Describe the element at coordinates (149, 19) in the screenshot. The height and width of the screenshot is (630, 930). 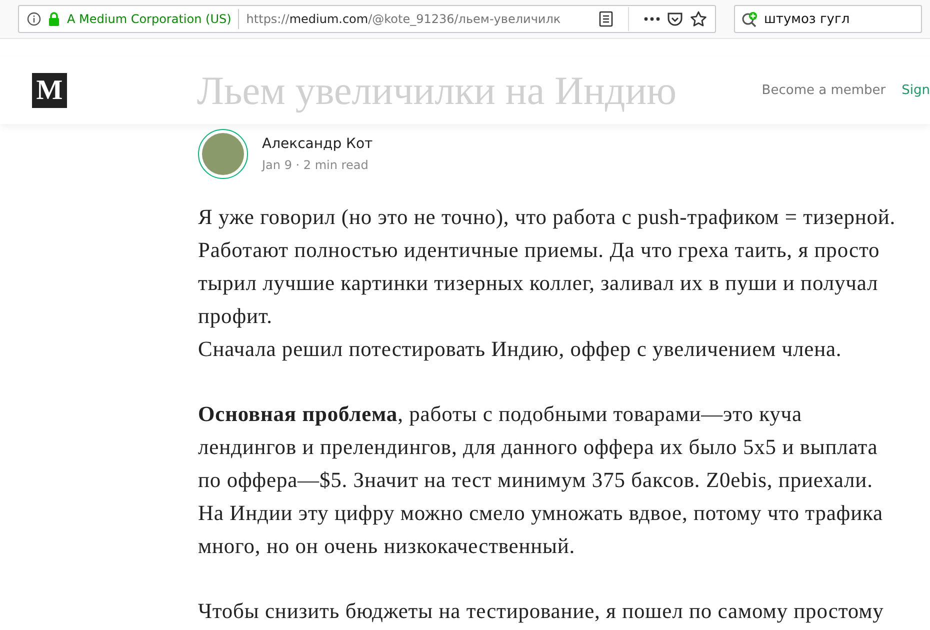
I see `site-identity: A Medium Corporation (US)` at that location.